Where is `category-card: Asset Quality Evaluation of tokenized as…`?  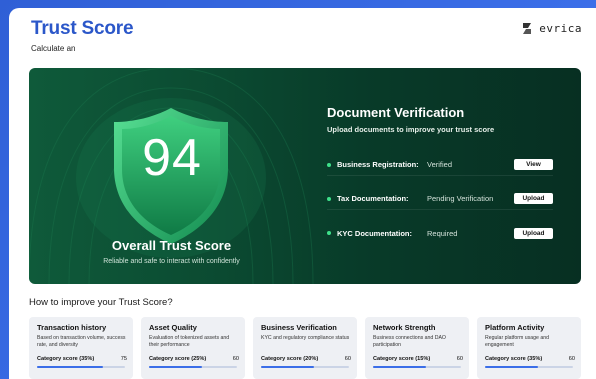 category-card: Asset Quality Evaluation of tokenized as… is located at coordinates (193, 348).